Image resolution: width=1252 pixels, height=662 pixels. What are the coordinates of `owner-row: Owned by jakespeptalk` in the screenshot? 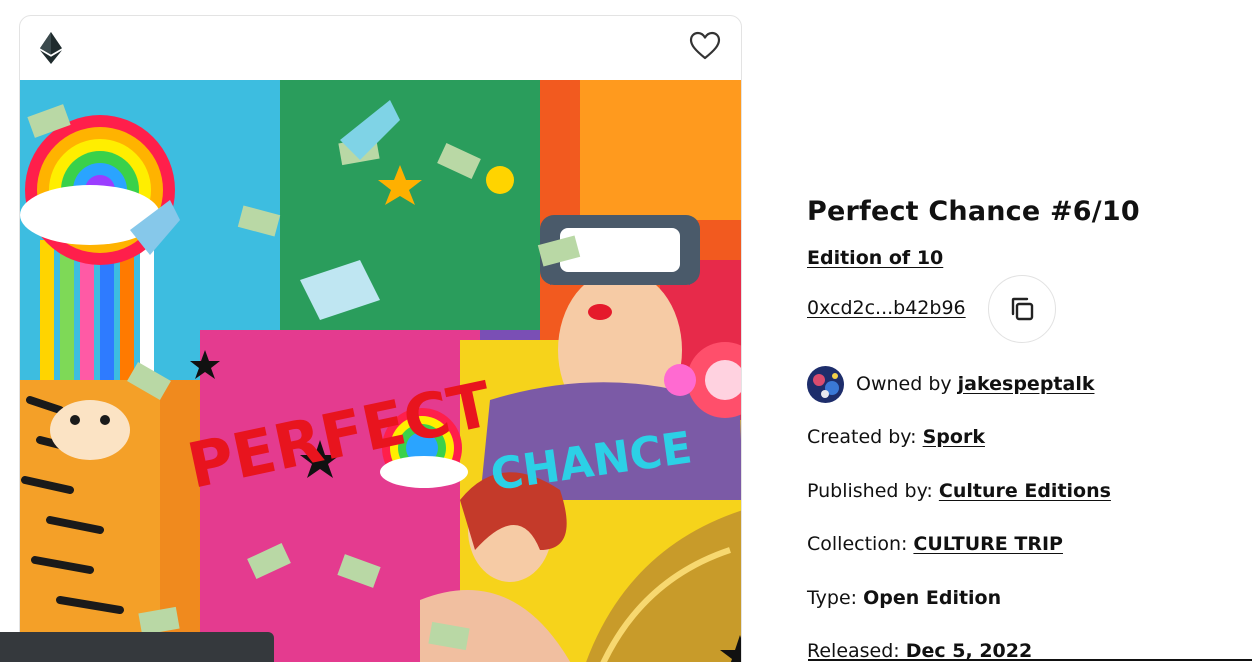 It's located at (950, 384).